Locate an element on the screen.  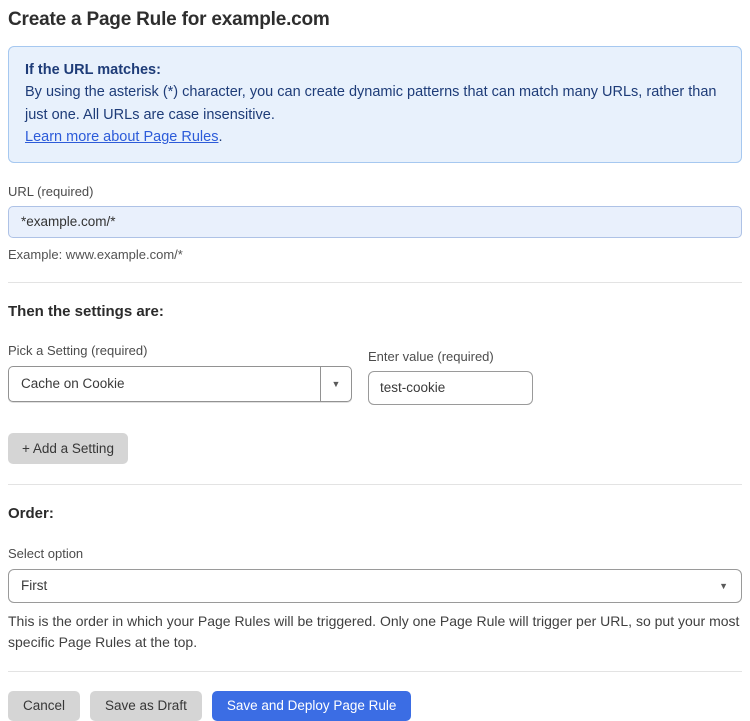
url-example-helper: Example: www.example.com/* is located at coordinates (95, 254).